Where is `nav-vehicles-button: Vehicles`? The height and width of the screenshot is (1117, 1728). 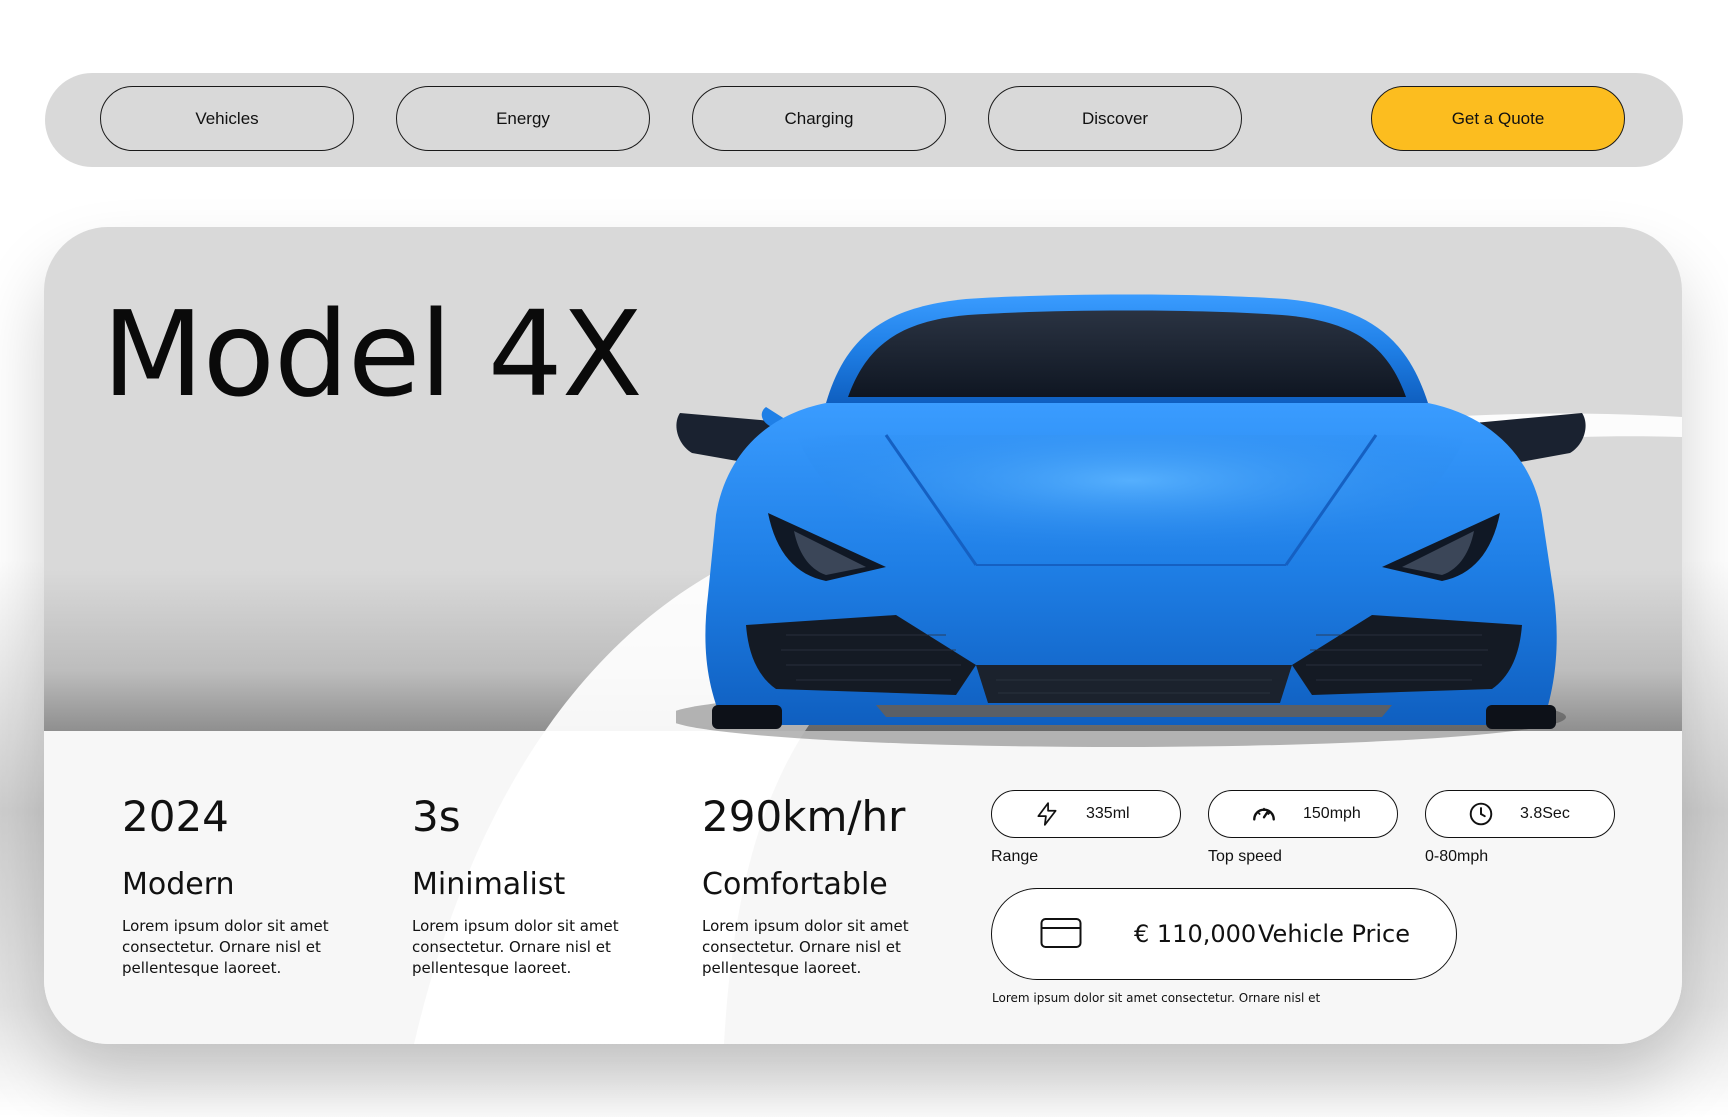 nav-vehicles-button: Vehicles is located at coordinates (227, 118).